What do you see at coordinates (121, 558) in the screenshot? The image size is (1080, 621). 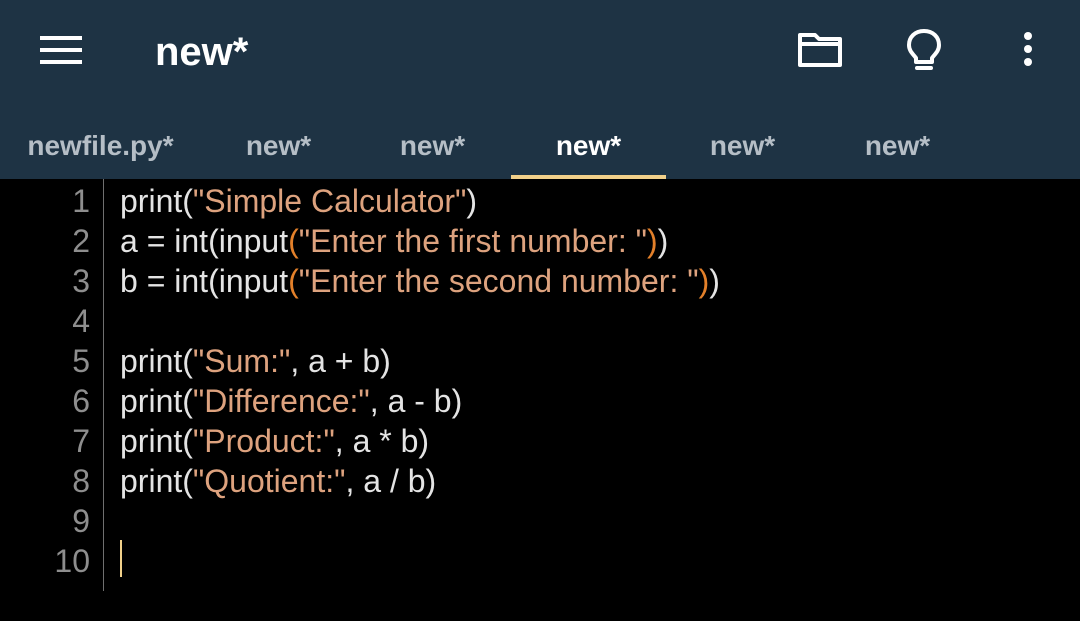 I see `text-cursor` at bounding box center [121, 558].